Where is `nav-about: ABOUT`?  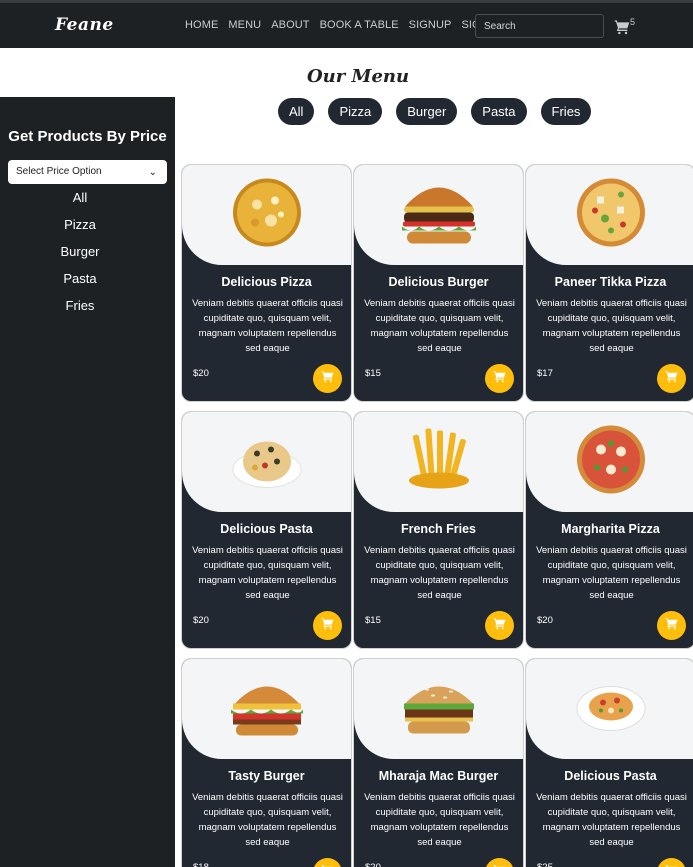
nav-about: ABOUT is located at coordinates (290, 25).